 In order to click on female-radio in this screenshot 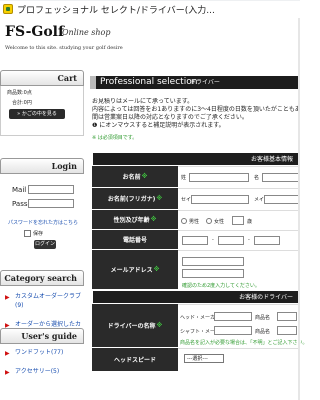, I will do `click(209, 221)`.